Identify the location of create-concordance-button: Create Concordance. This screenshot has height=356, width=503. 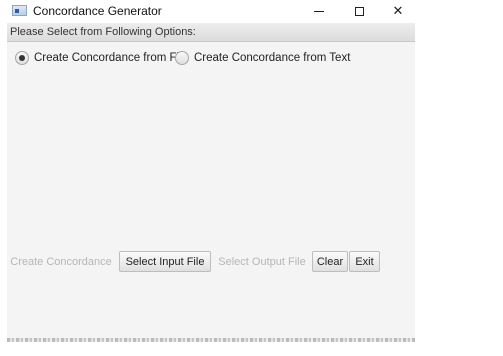
(61, 261).